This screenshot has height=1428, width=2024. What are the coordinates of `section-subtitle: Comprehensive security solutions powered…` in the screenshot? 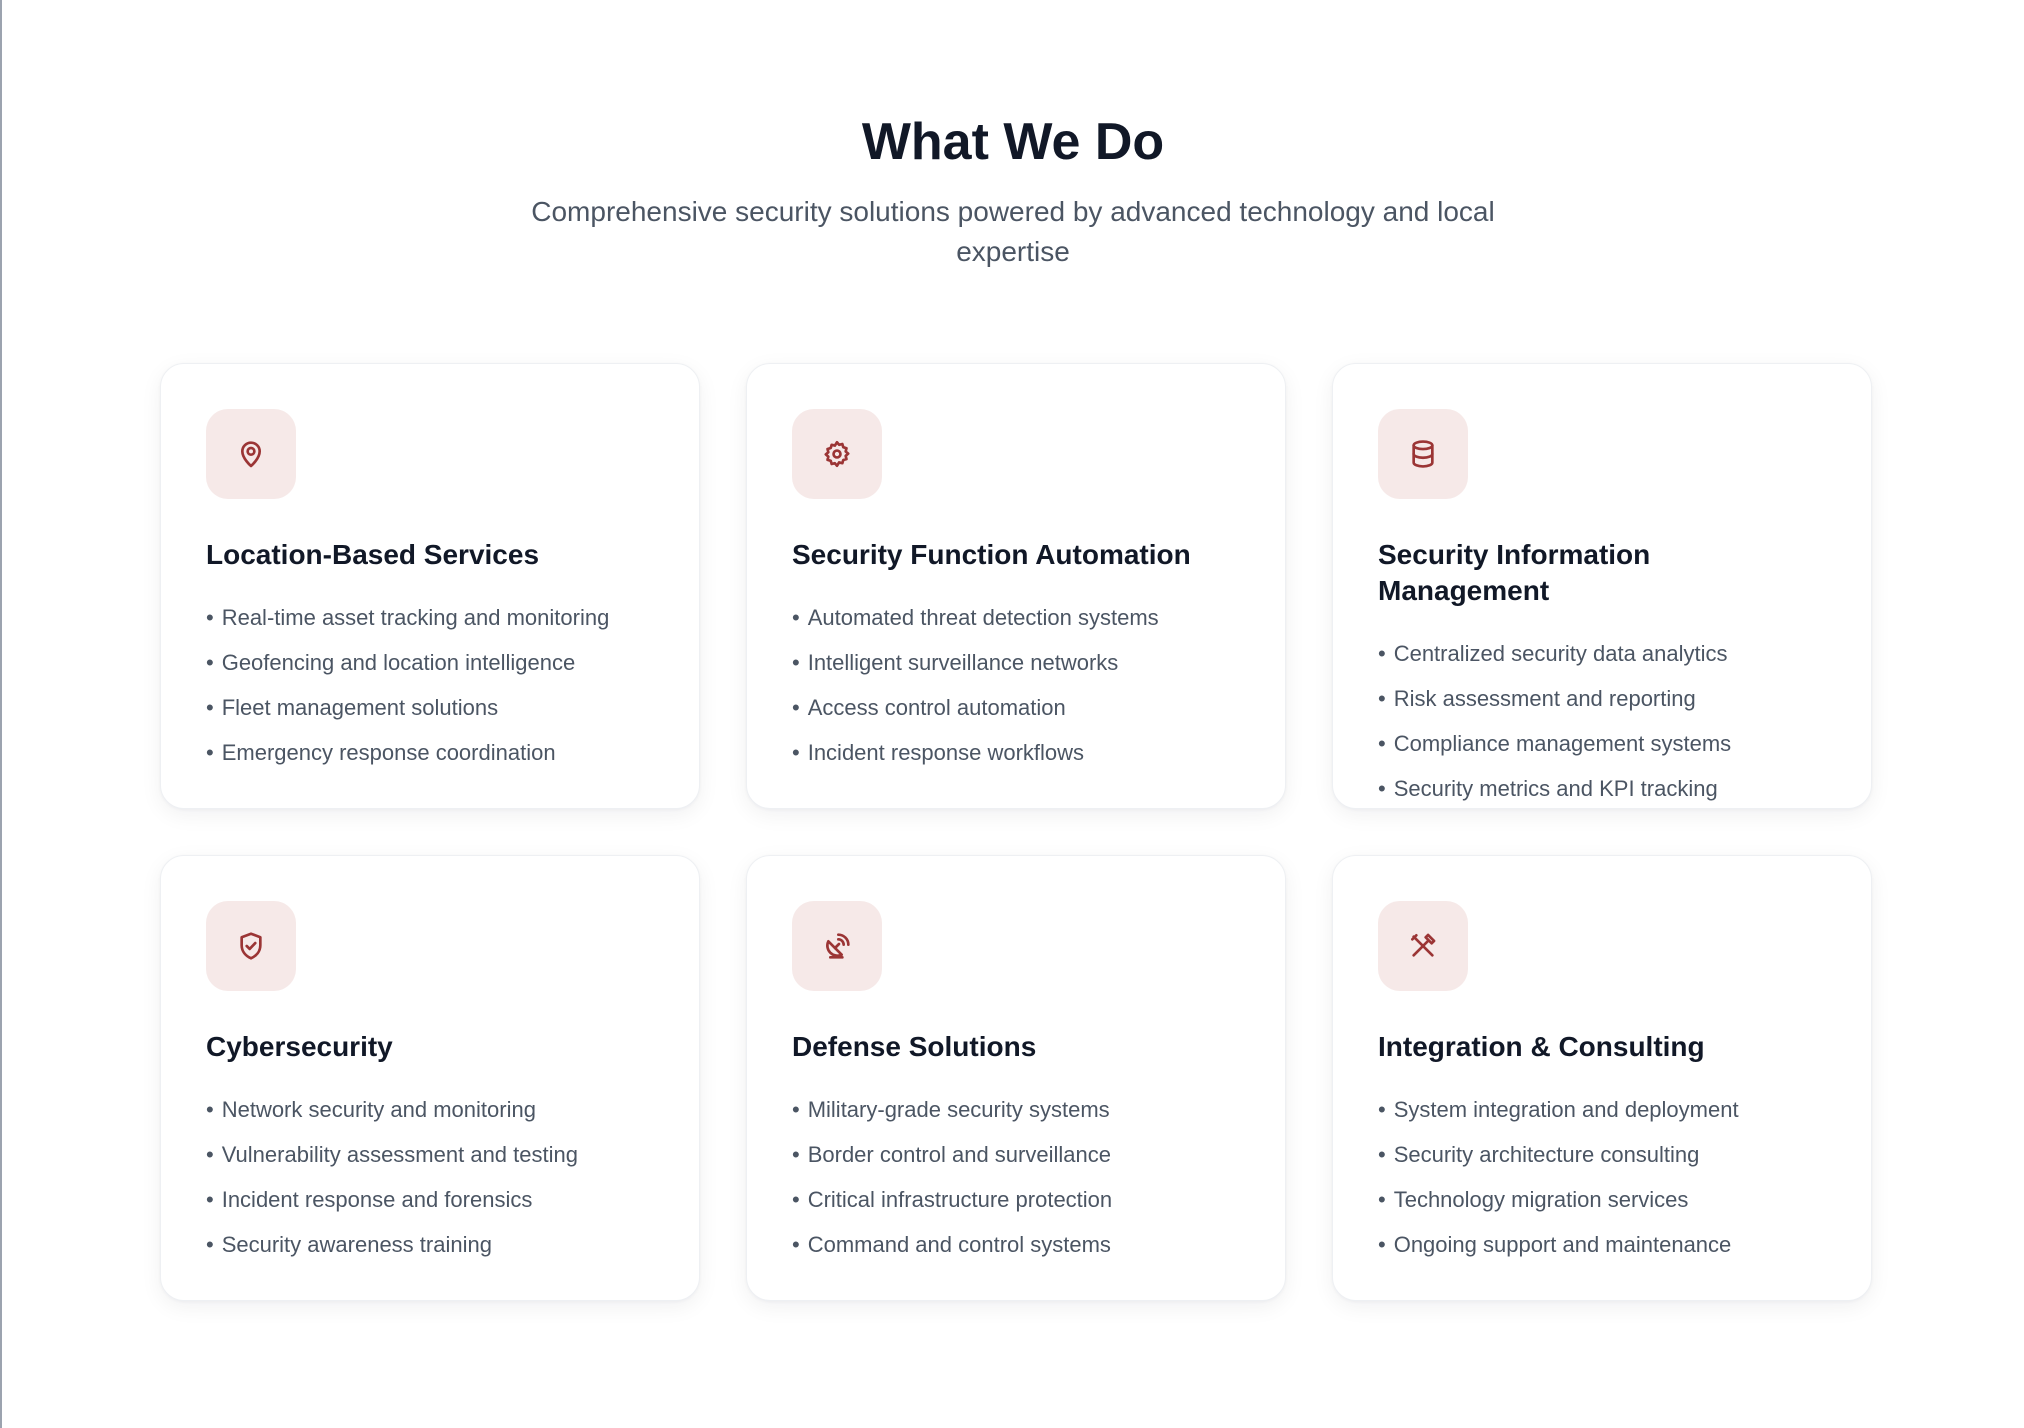 It's located at (1013, 231).